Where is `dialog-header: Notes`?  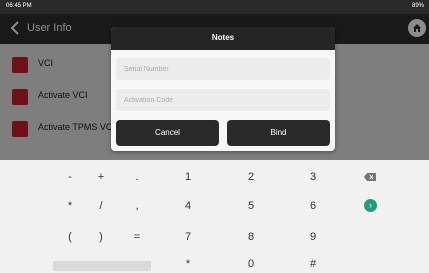
dialog-header: Notes is located at coordinates (223, 38).